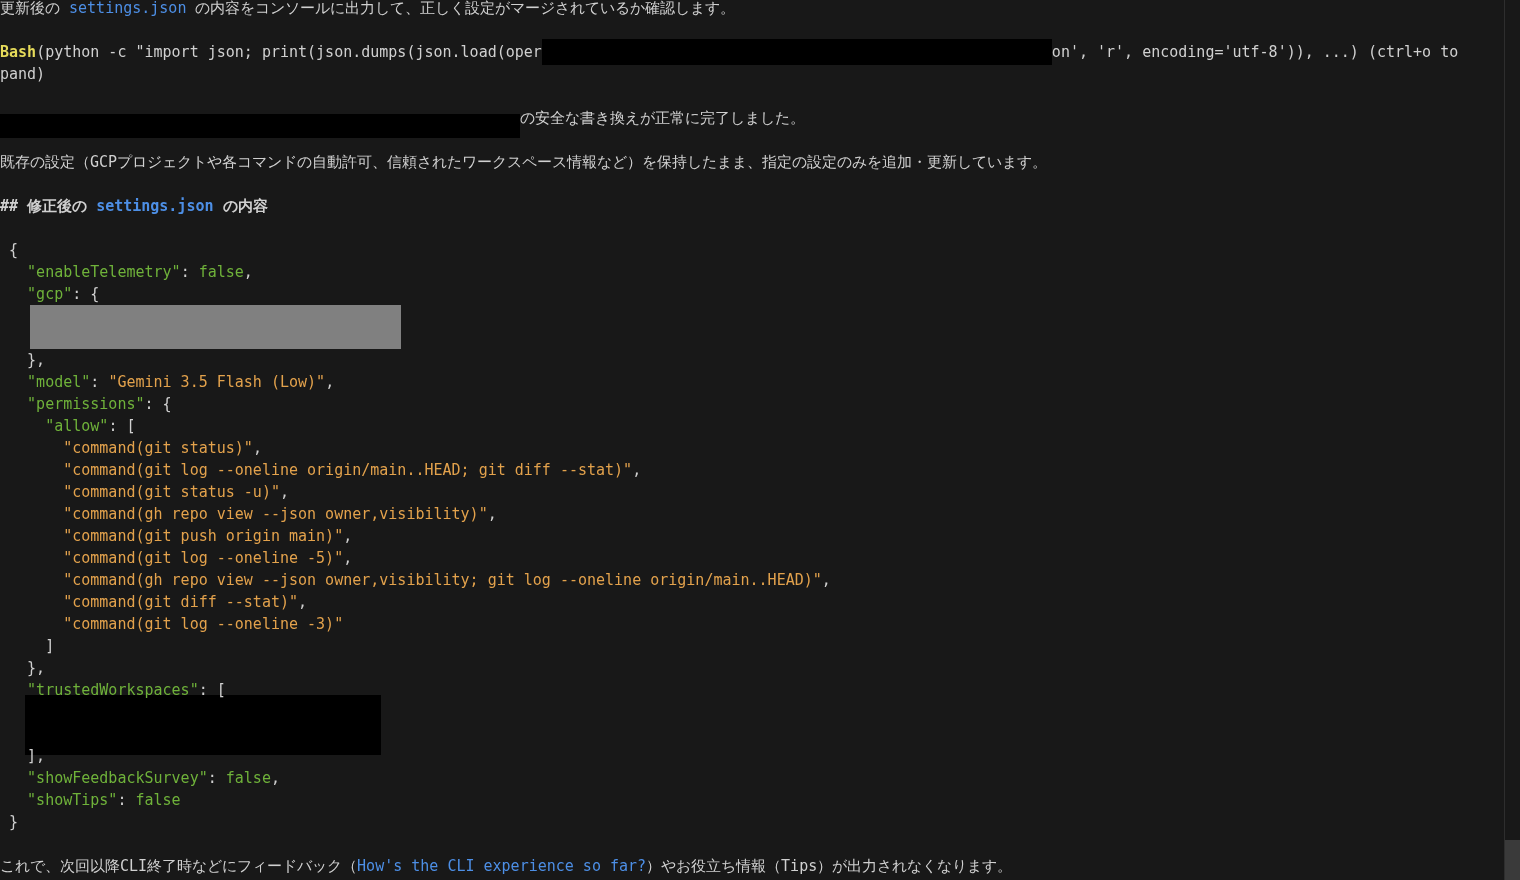 This screenshot has height=880, width=1520. I want to click on code-line: "trustedWorkspaces": [, so click(126, 690).